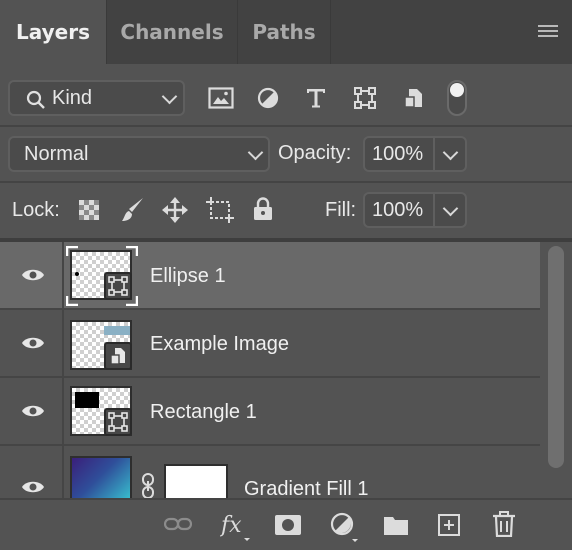  I want to click on smart-object-icon, so click(117, 356).